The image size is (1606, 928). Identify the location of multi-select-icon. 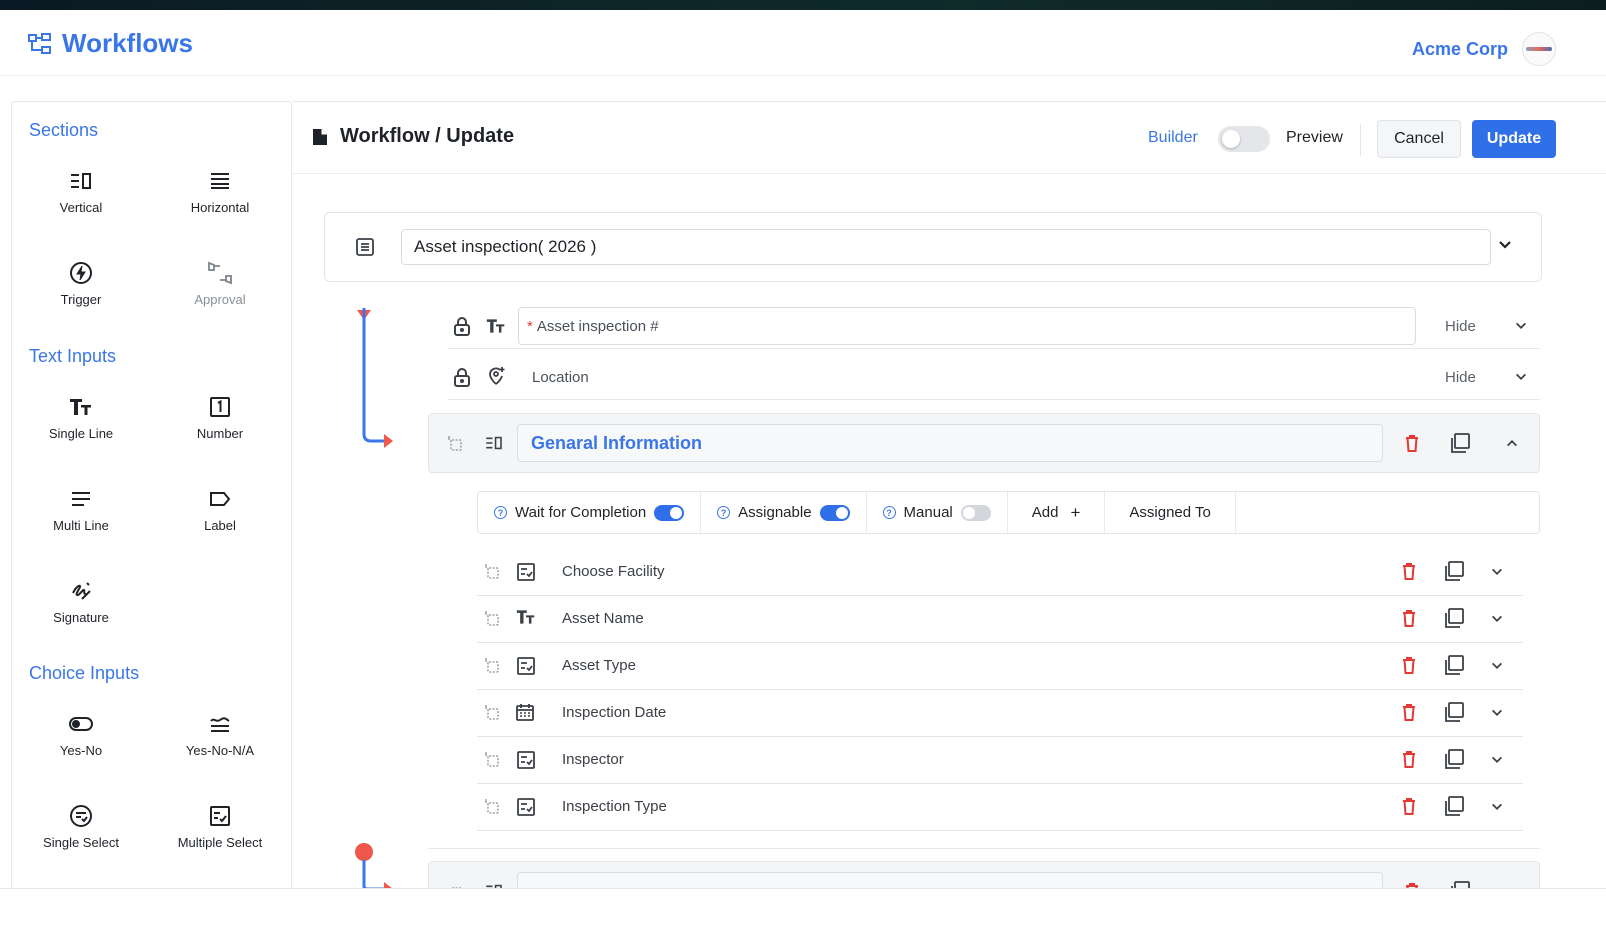
(220, 816).